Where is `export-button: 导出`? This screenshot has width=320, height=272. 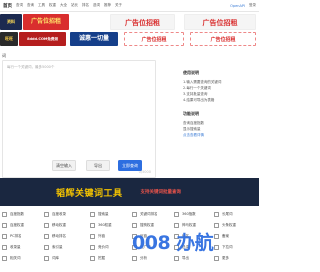
export-button: 导出 is located at coordinates (98, 165).